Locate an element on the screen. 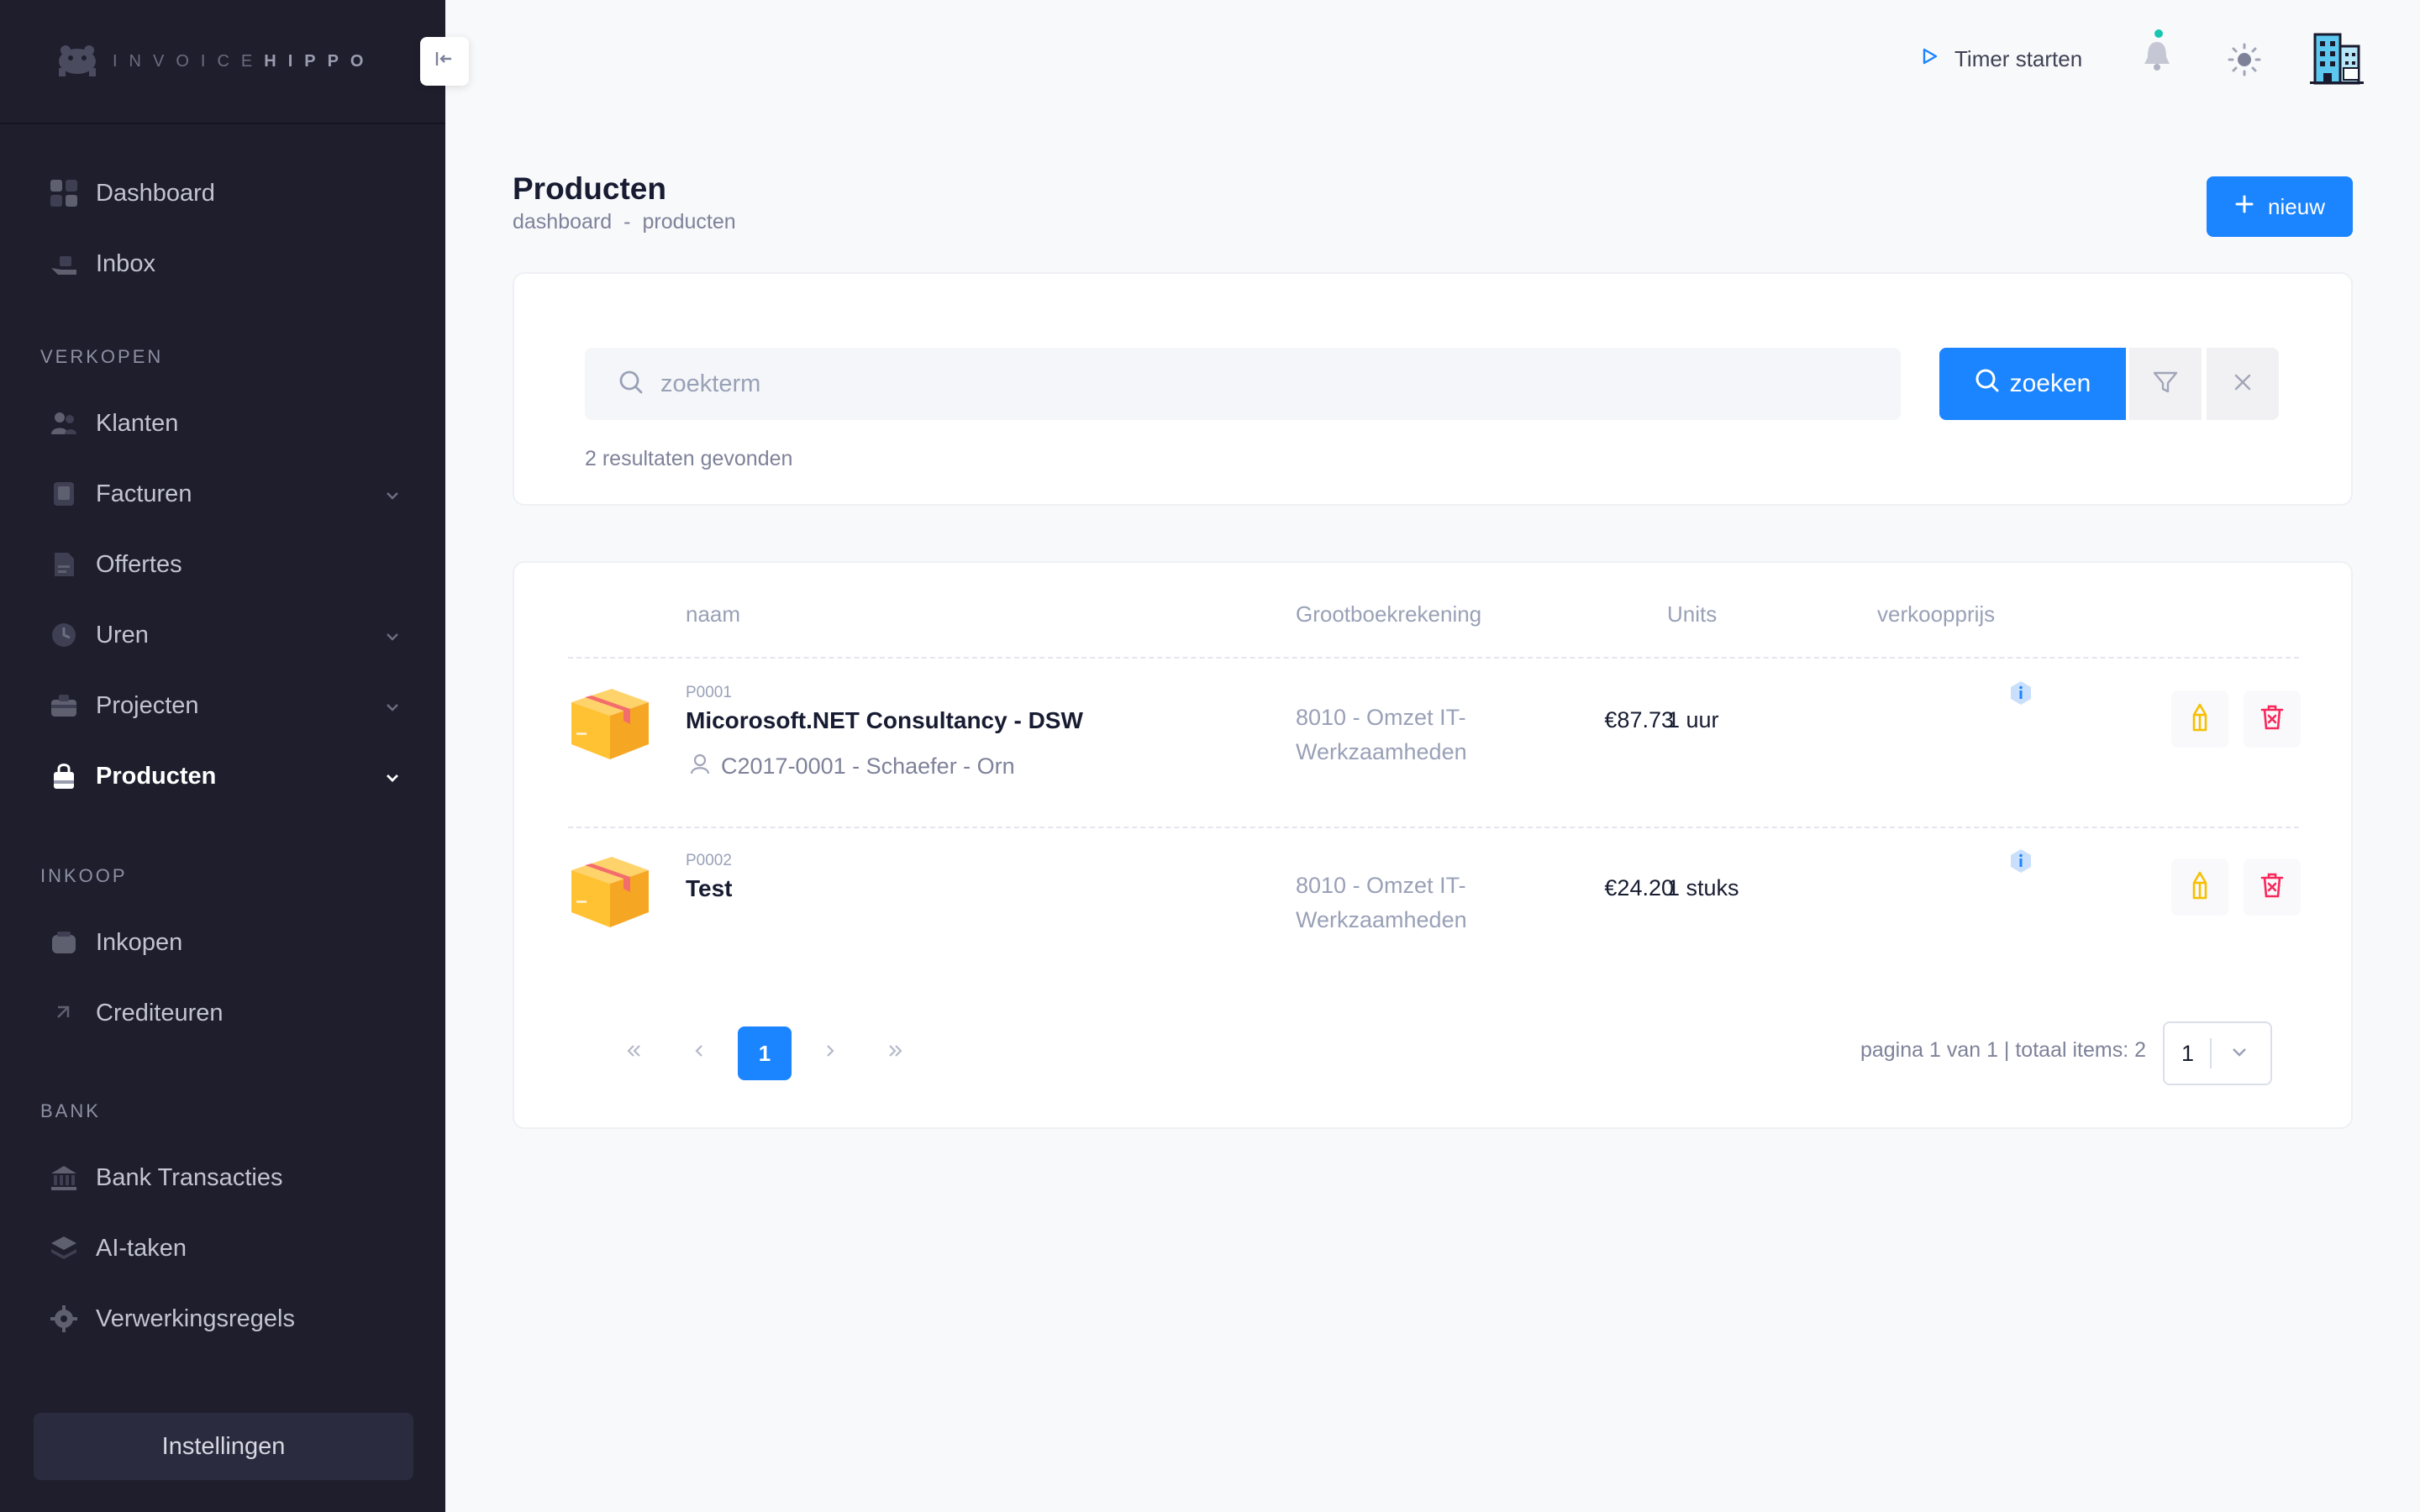 The image size is (2420, 1512). sidebar-item-inbox: Inbox is located at coordinates (223, 264).